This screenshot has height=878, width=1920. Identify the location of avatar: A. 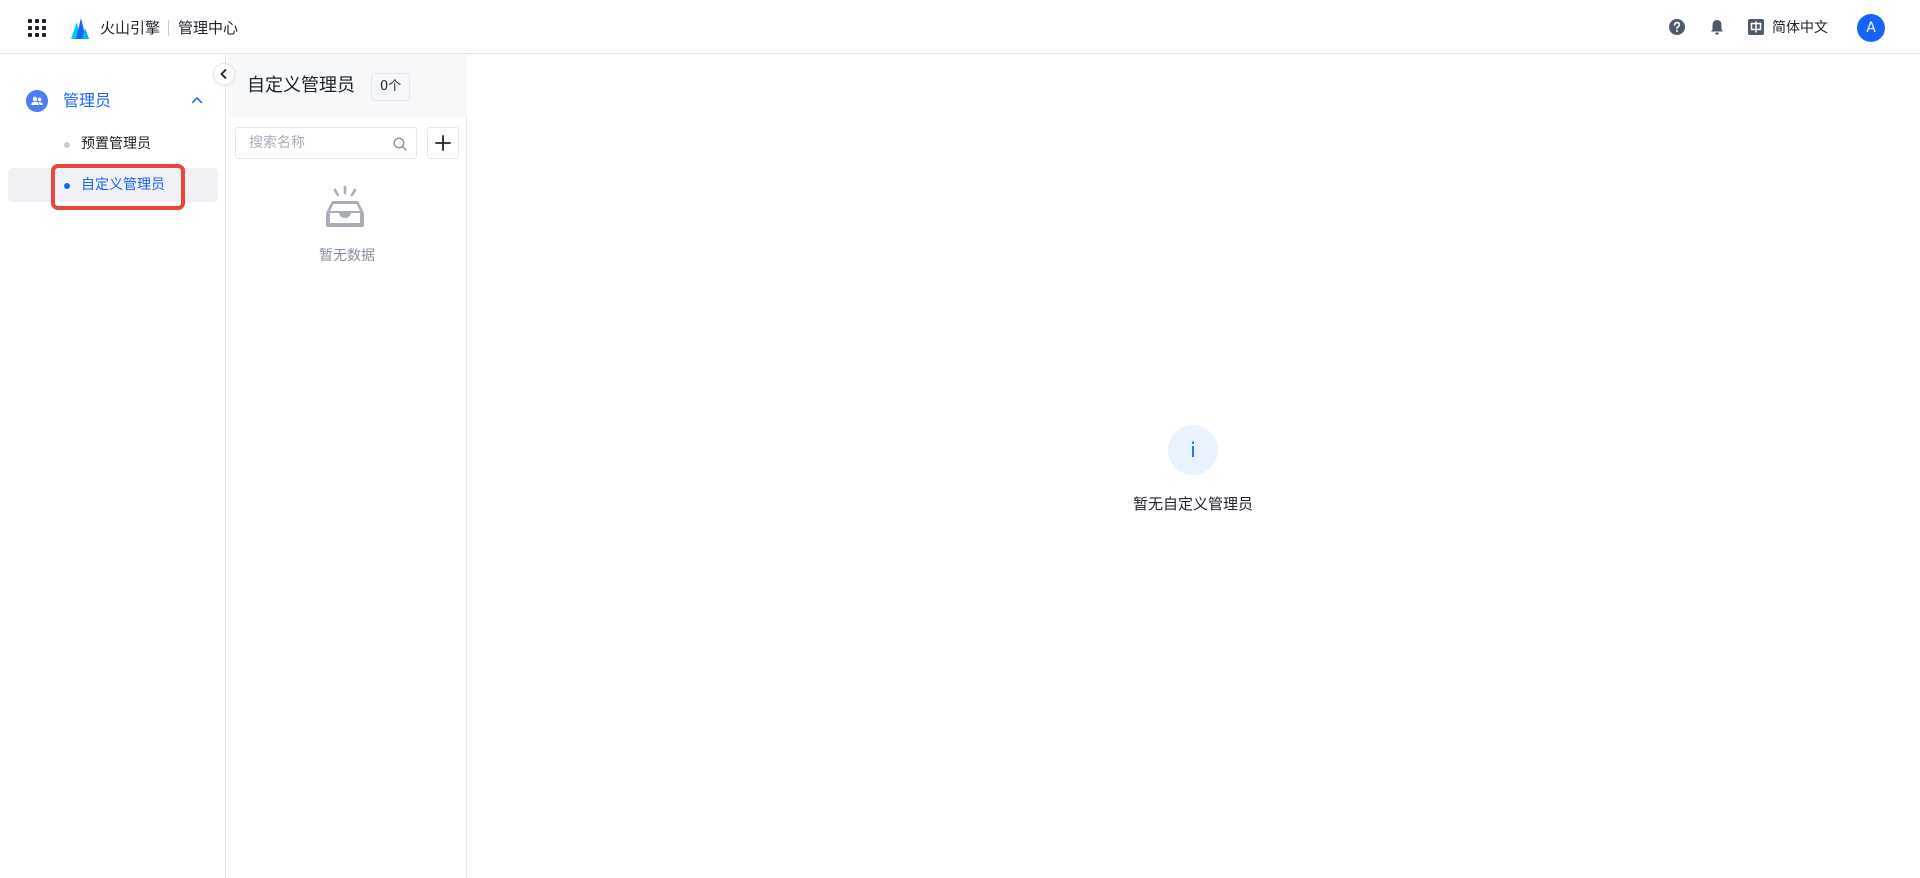
(1871, 28).